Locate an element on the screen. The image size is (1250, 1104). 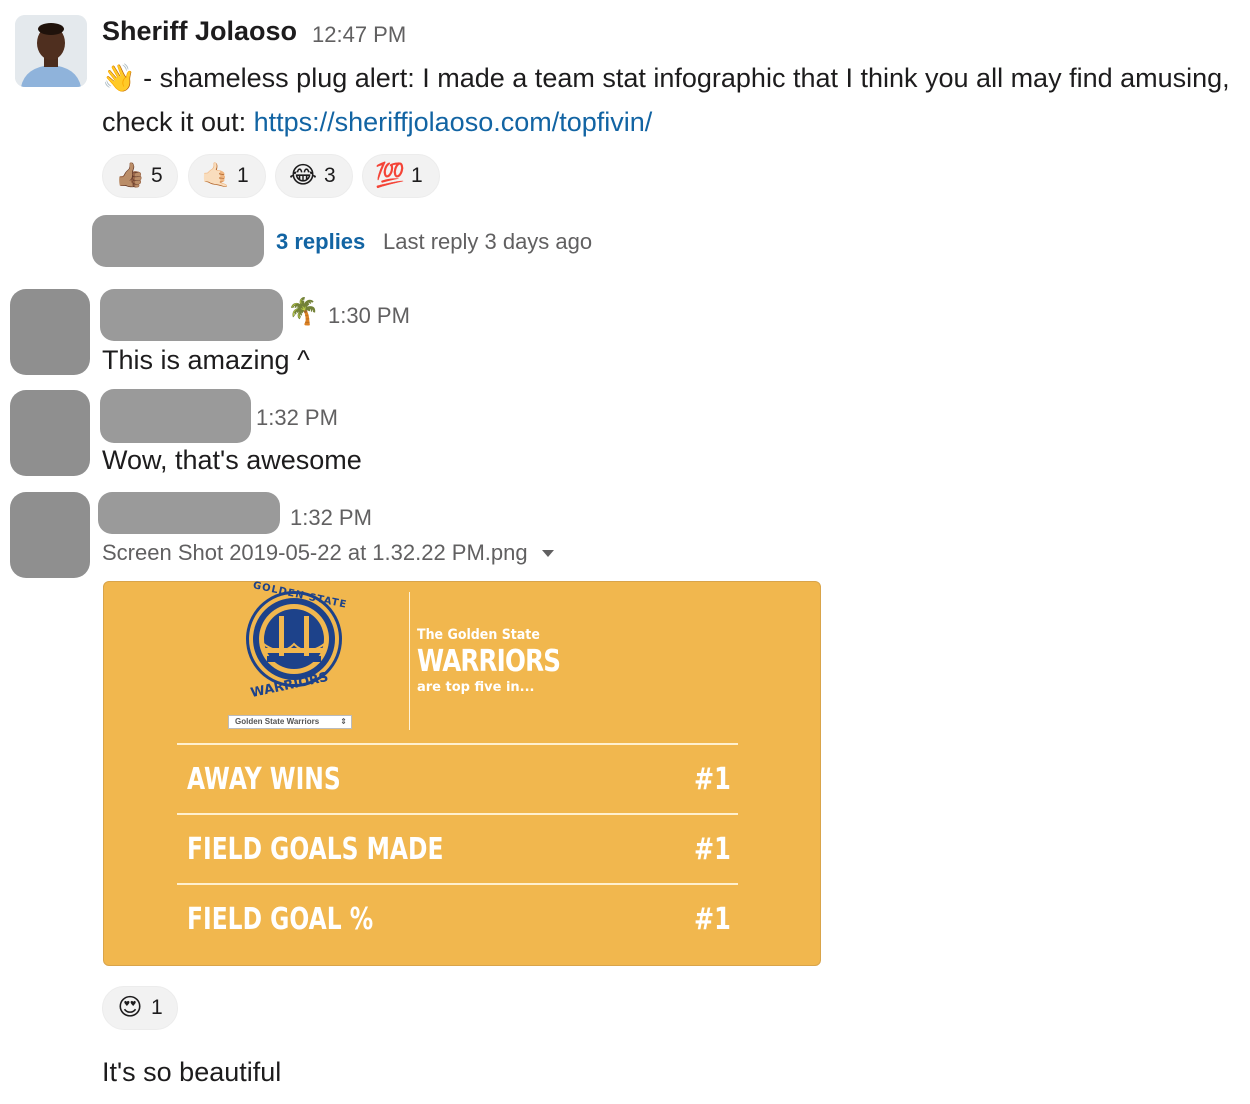
call-me-hand-light-skin-icon: 🤙🏻 is located at coordinates (216, 175).